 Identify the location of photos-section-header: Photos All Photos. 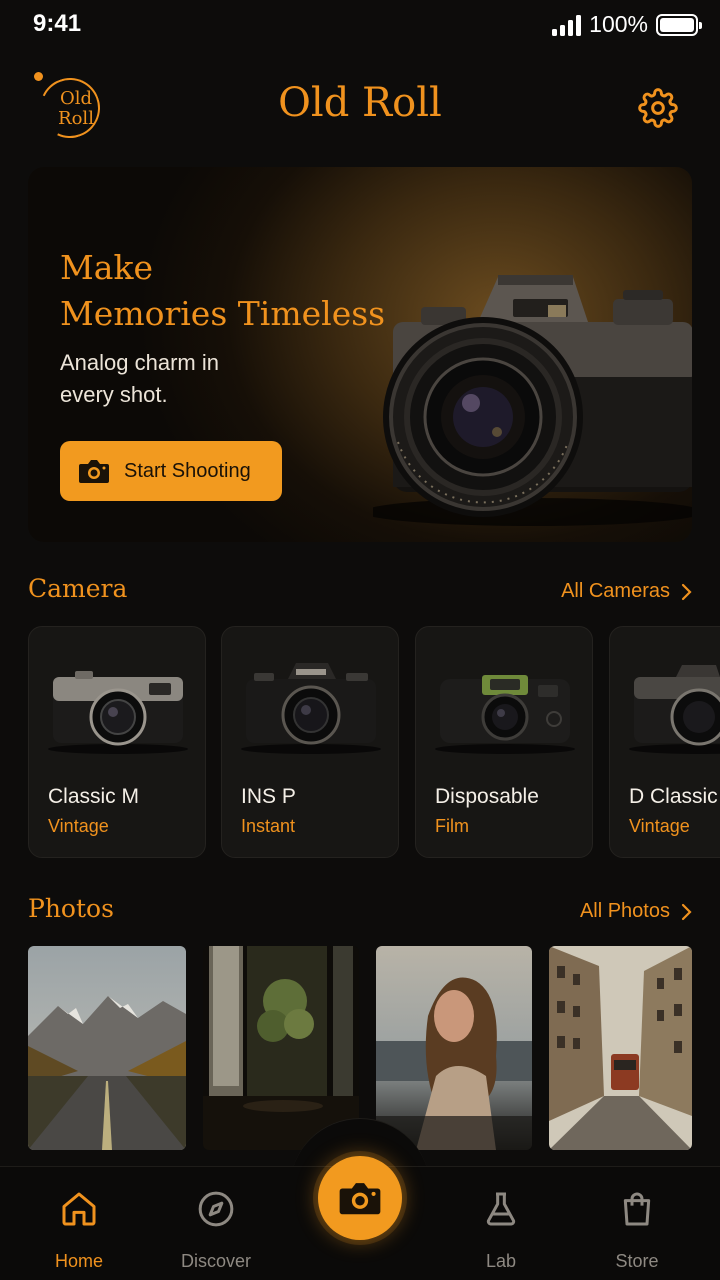
(360, 910).